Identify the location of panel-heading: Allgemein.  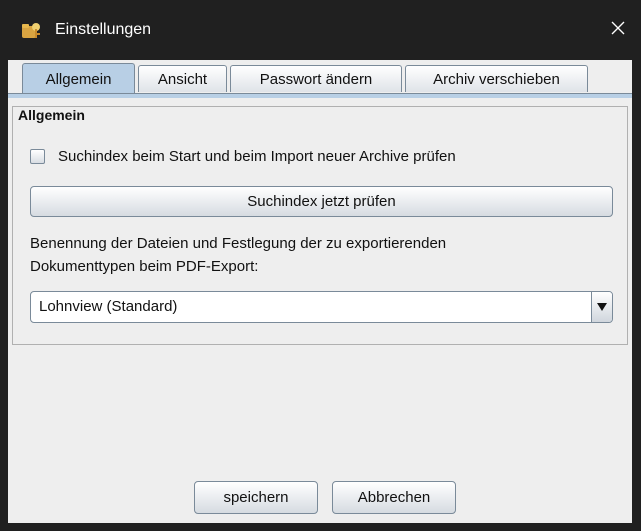
(51, 115).